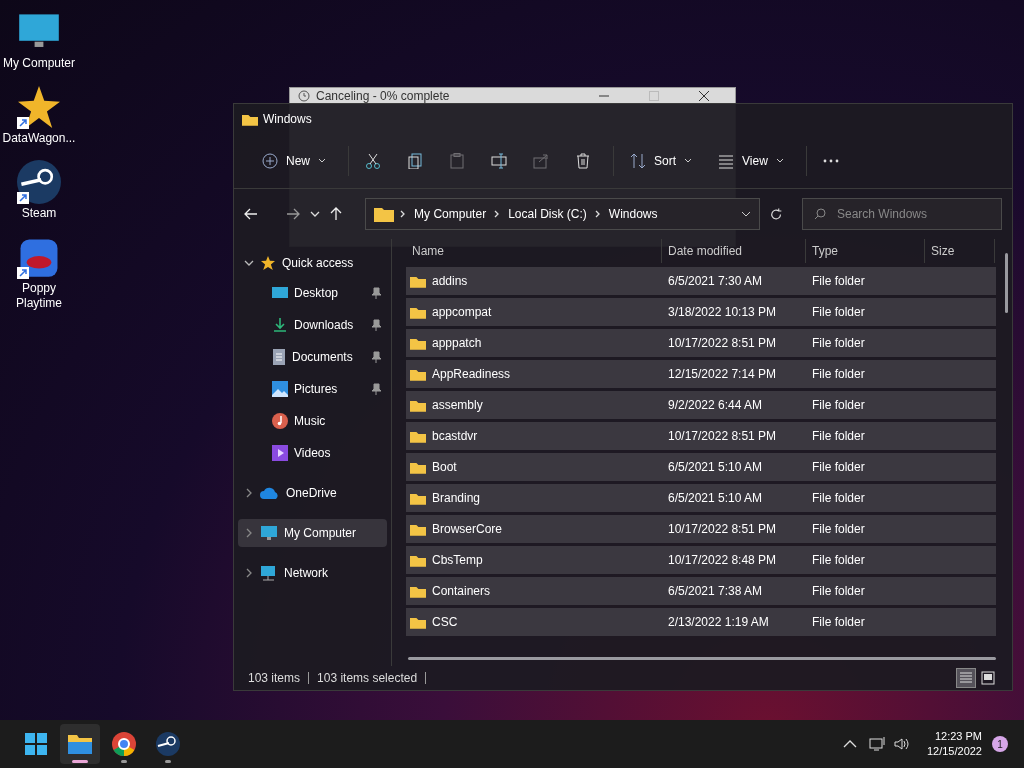 The width and height of the screenshot is (1024, 768). What do you see at coordinates (367, 678) in the screenshot?
I see `selection-count: 103 items selected` at bounding box center [367, 678].